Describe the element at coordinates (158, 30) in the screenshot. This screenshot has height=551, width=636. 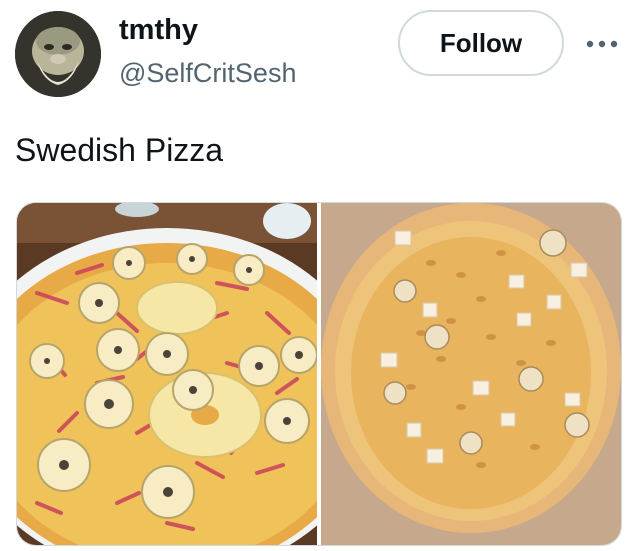
I see `display-name: tmthy` at that location.